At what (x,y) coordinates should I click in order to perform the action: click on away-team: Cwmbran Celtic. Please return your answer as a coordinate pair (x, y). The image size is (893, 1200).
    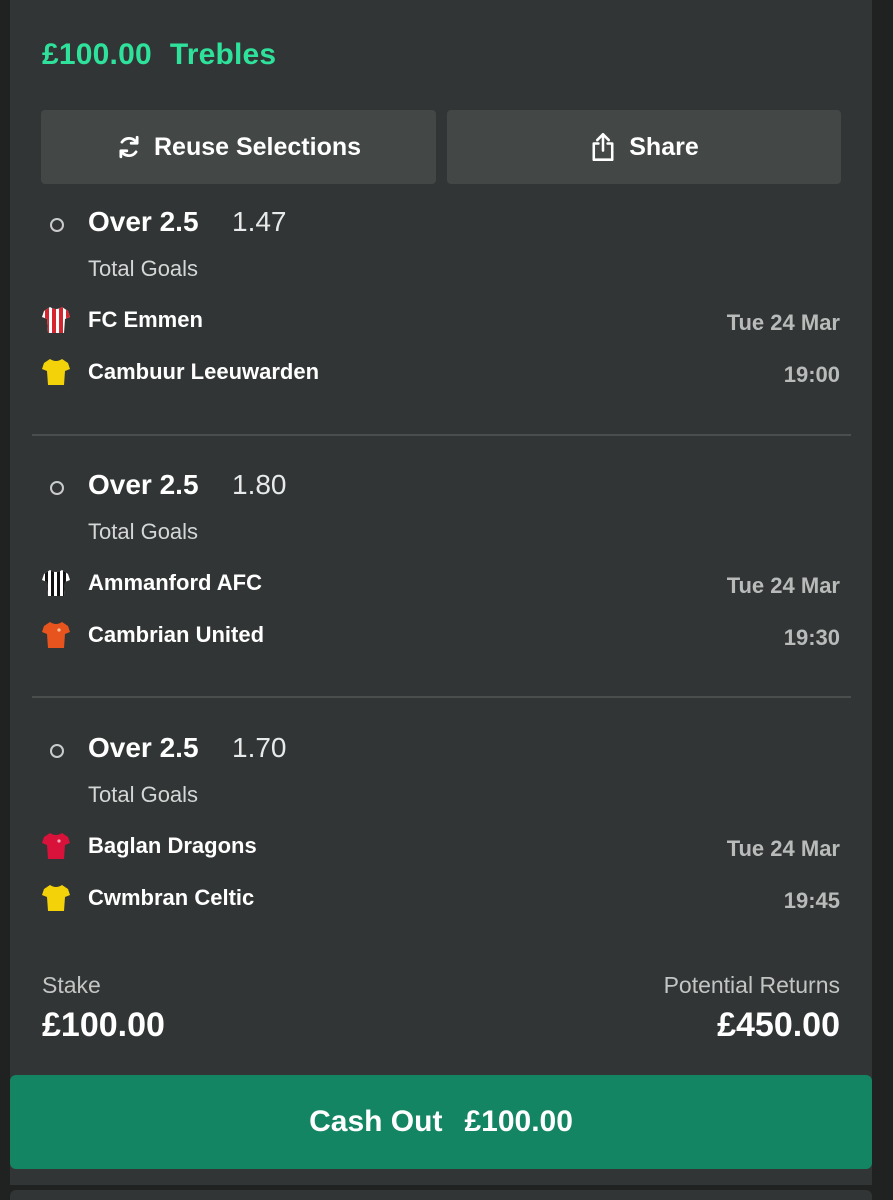
    Looking at the image, I should click on (147, 898).